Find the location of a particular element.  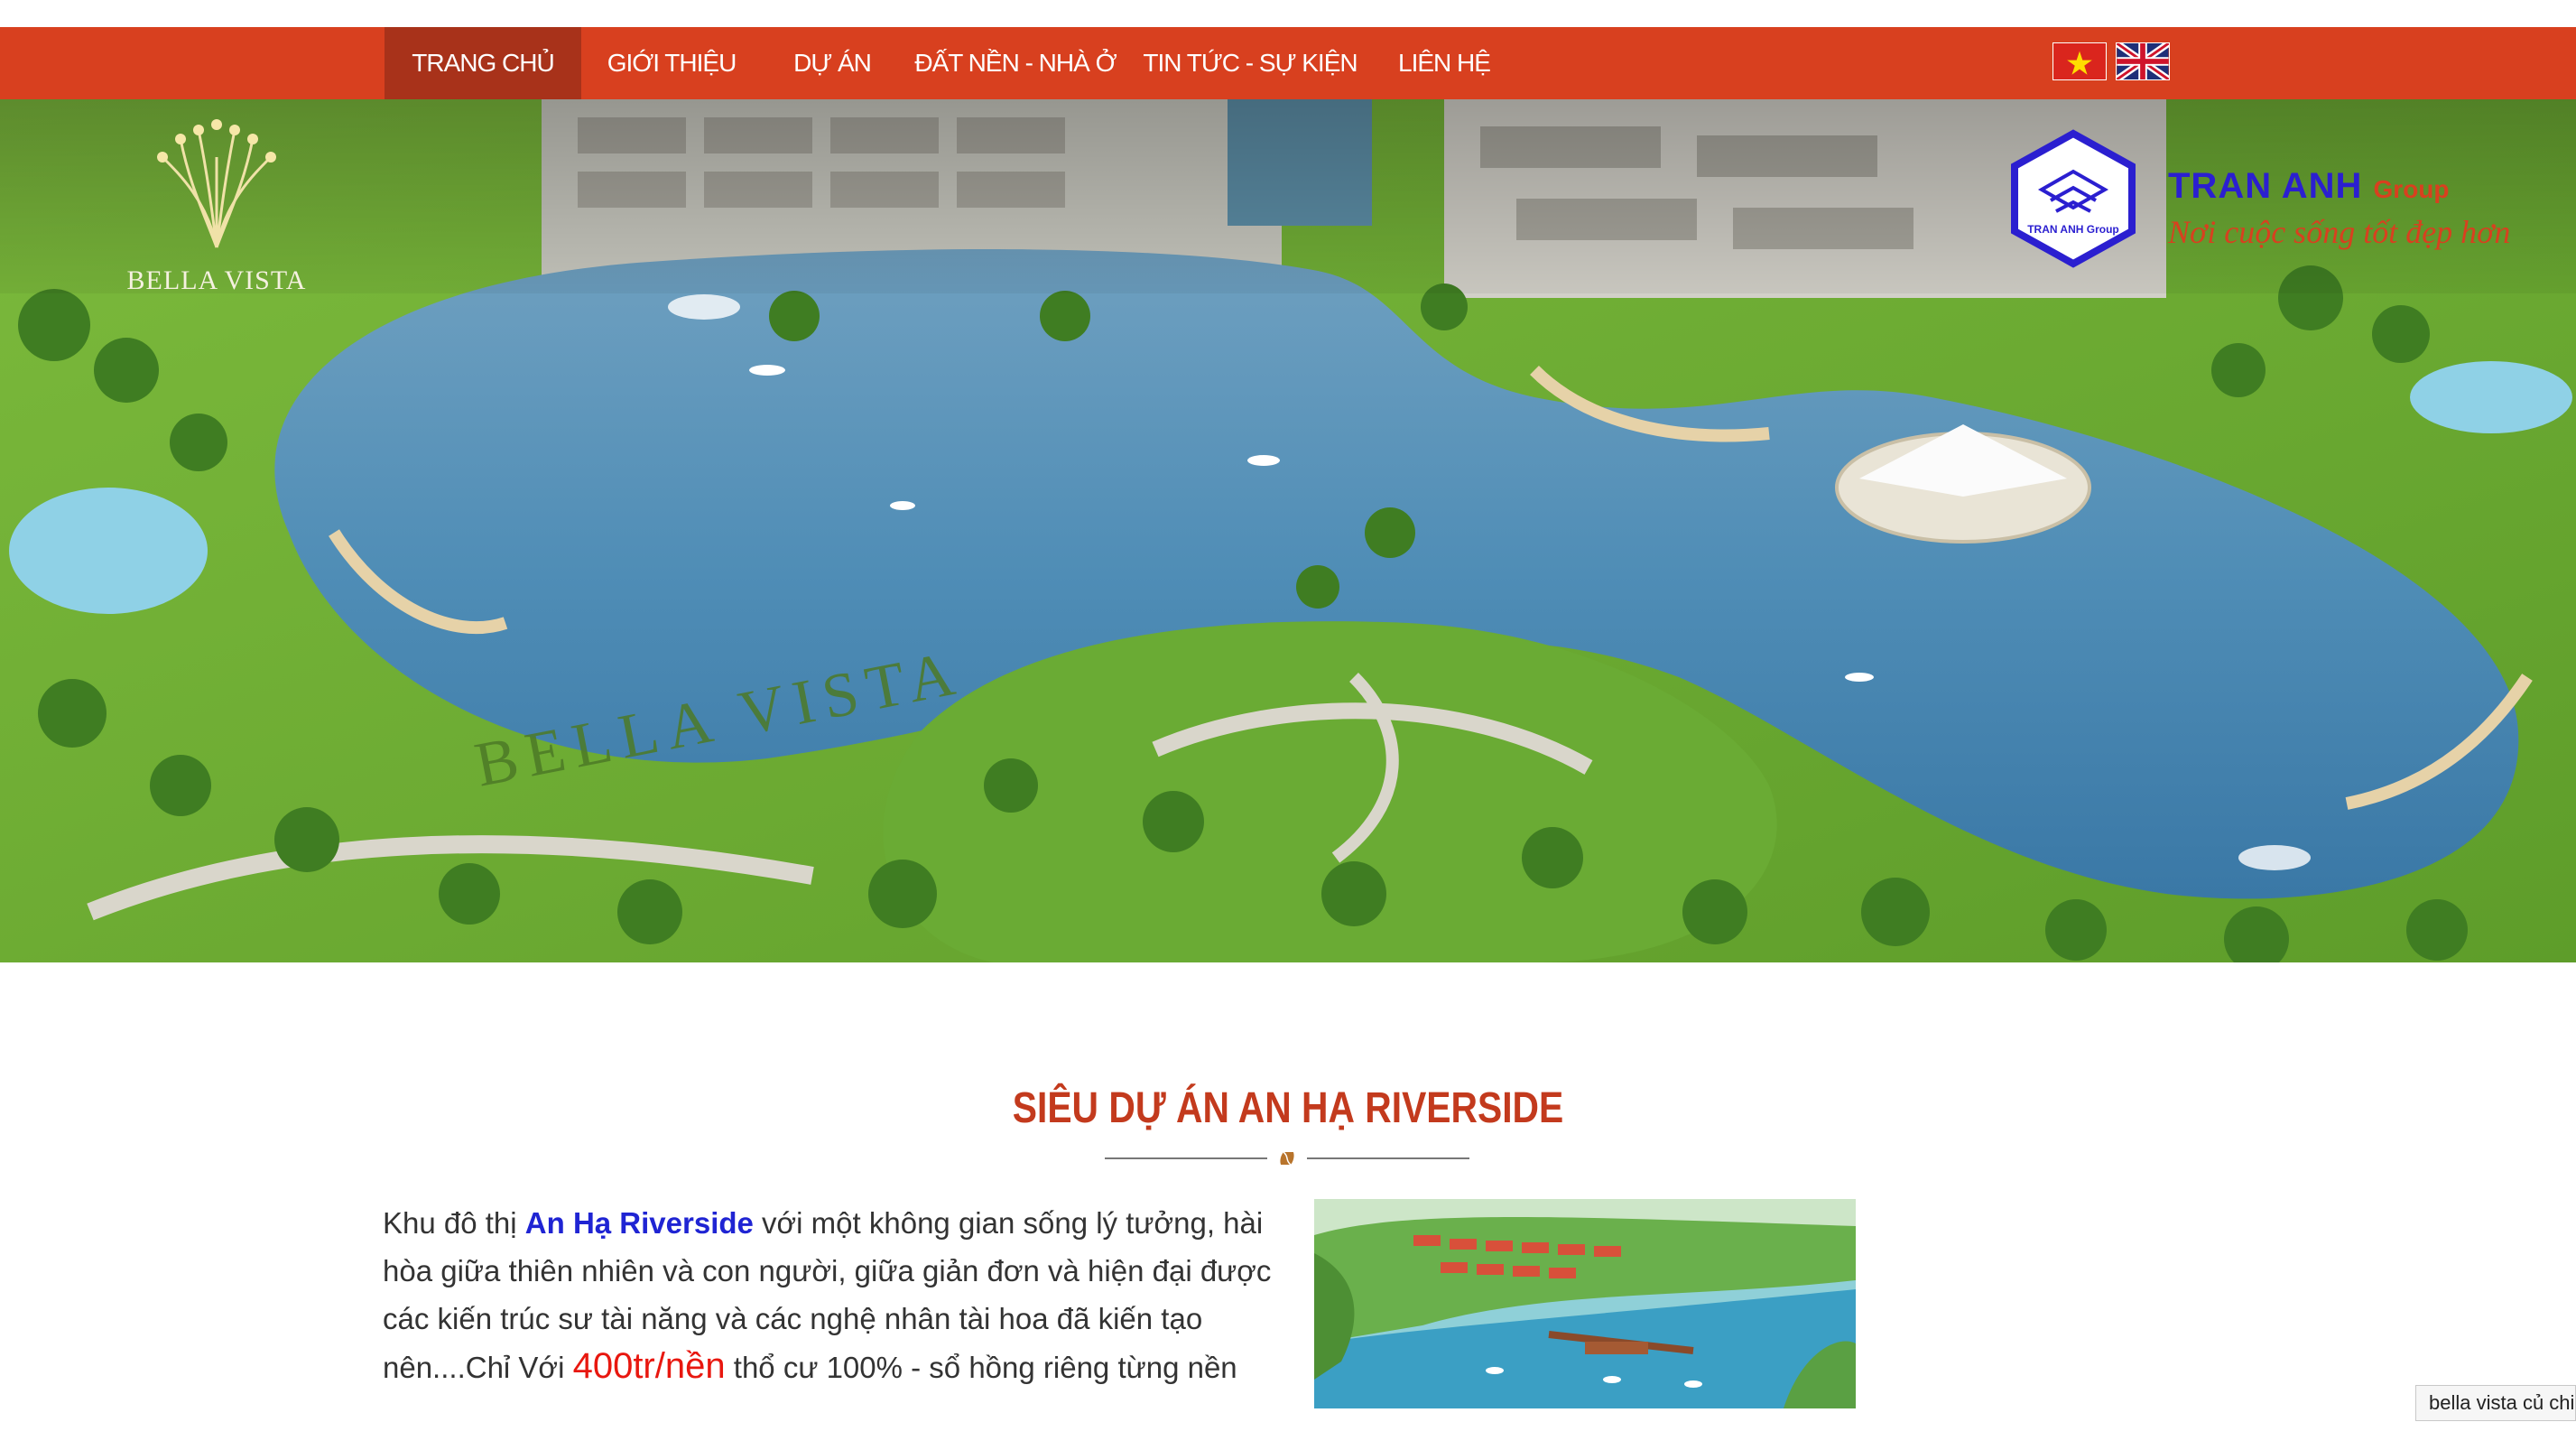

project-thumbnail-image is located at coordinates (1585, 1303).